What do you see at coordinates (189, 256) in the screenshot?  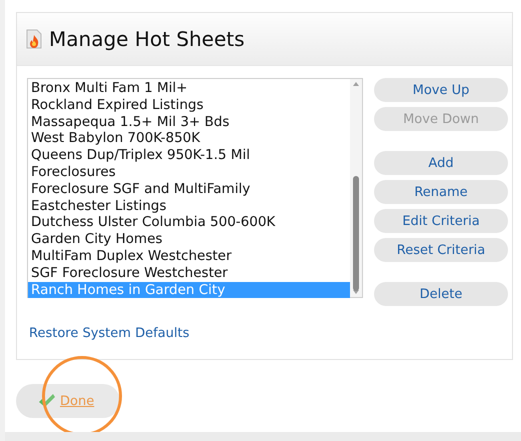 I see `list-item: MultiFam Duplex Westchester` at bounding box center [189, 256].